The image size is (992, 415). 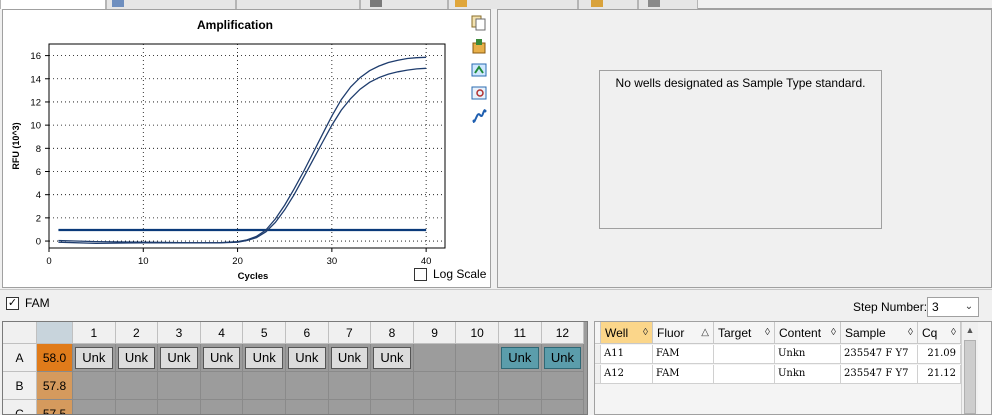 I want to click on well-A1: Unk, so click(x=94, y=358).